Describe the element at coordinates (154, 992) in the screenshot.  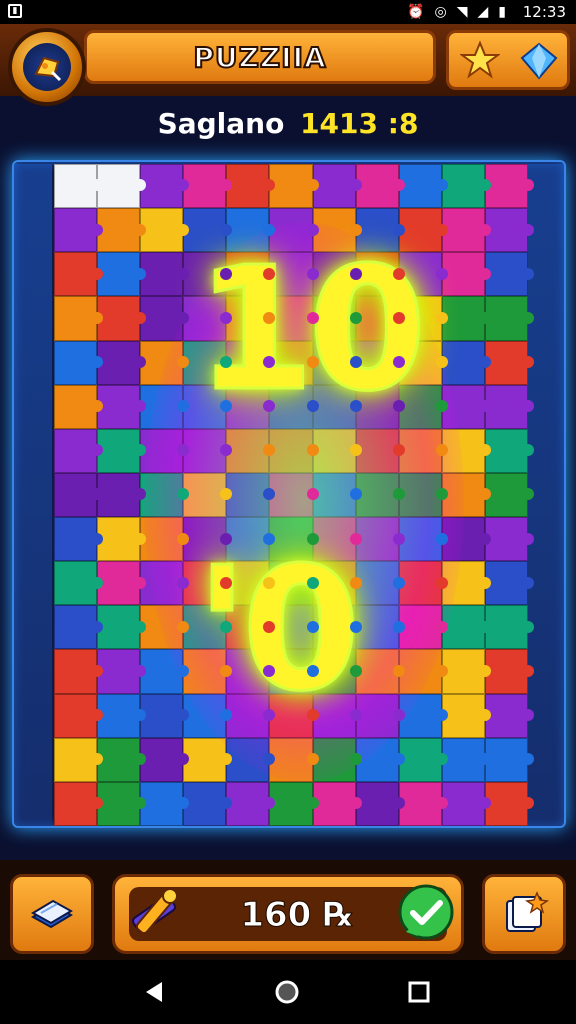
I see `back-icon` at that location.